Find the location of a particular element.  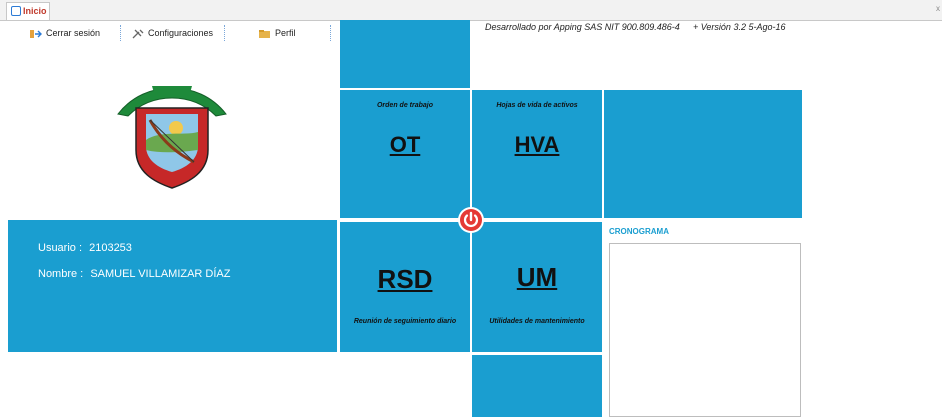

logout-button: Cerrar sesión is located at coordinates (65, 33).